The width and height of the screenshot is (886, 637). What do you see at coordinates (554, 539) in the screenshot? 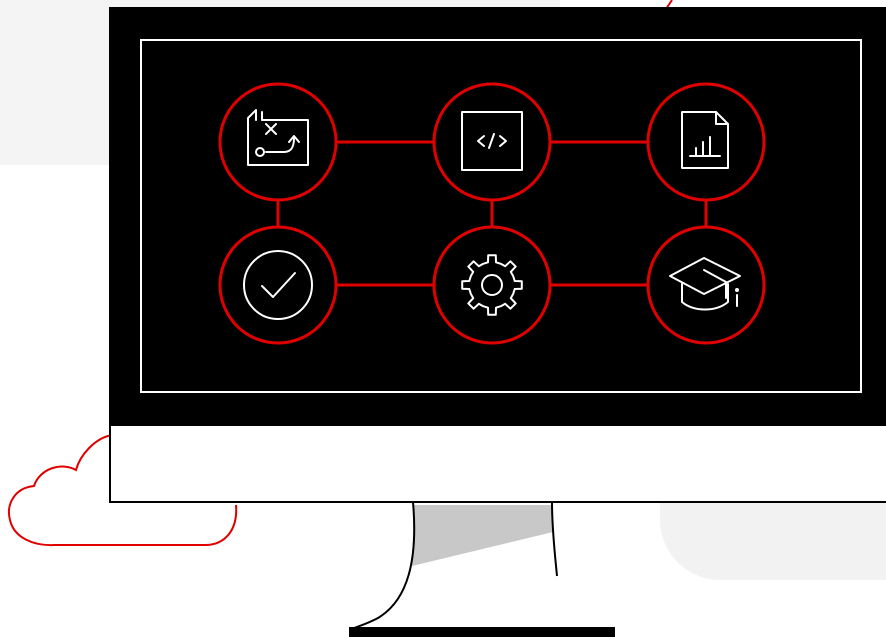
I see `stand-outline-right` at bounding box center [554, 539].